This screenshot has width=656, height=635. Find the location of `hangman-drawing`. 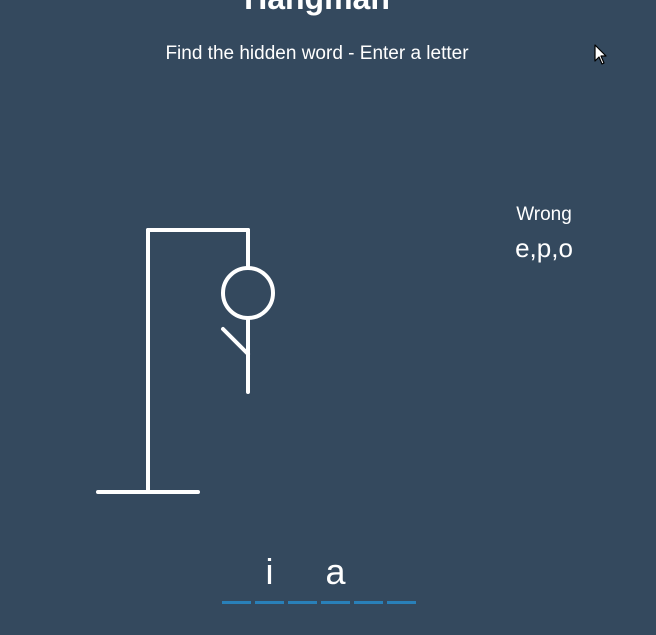

hangman-drawing is located at coordinates (185, 361).